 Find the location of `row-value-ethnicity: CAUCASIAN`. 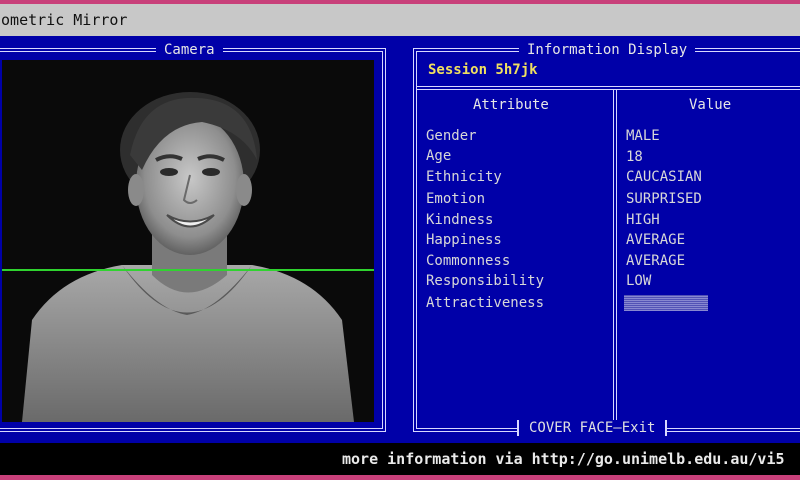

row-value-ethnicity: CAUCASIAN is located at coordinates (664, 177).